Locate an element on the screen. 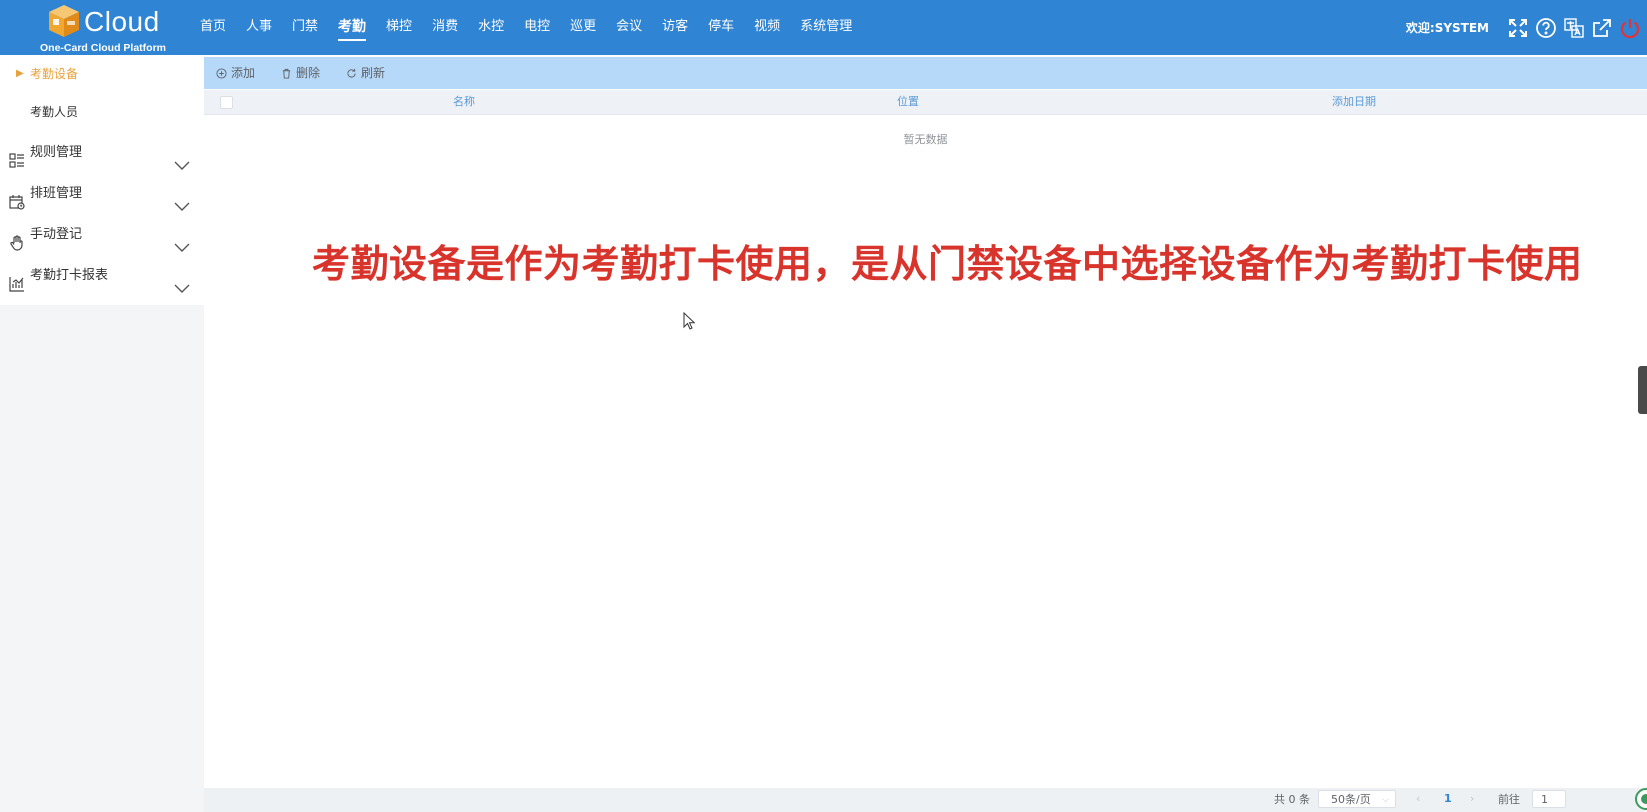 The width and height of the screenshot is (1647, 812). nav-item-attendance: 考勤 is located at coordinates (352, 27).